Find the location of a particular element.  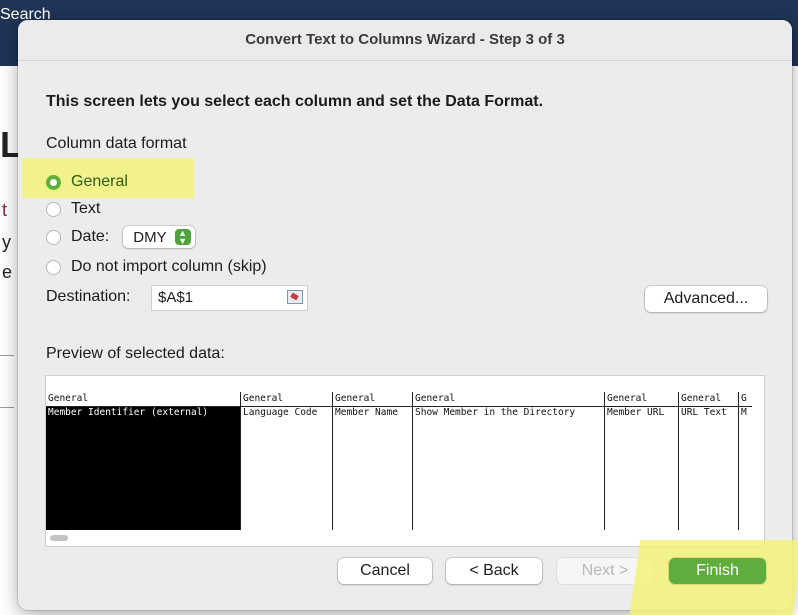

date-format-select: DMY ▲ ▼ is located at coordinates (159, 237).